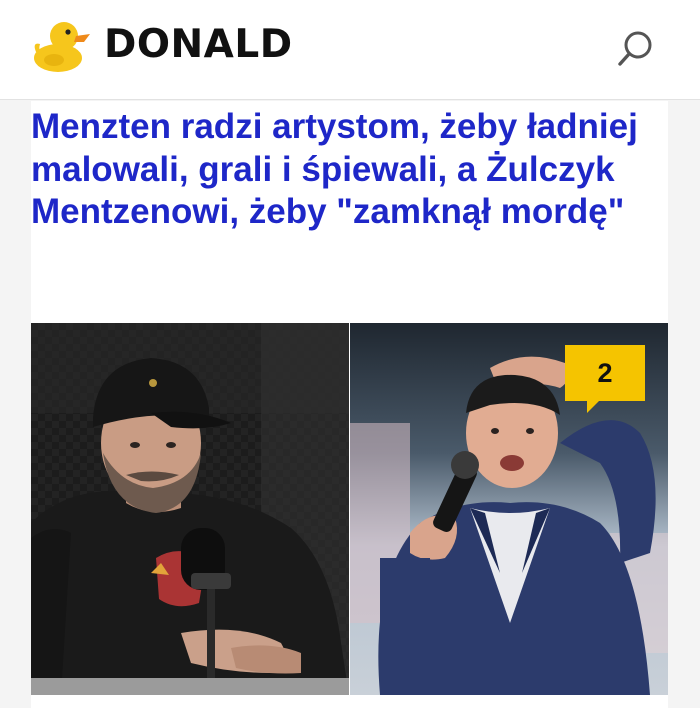  I want to click on comment-count: 2, so click(605, 373).